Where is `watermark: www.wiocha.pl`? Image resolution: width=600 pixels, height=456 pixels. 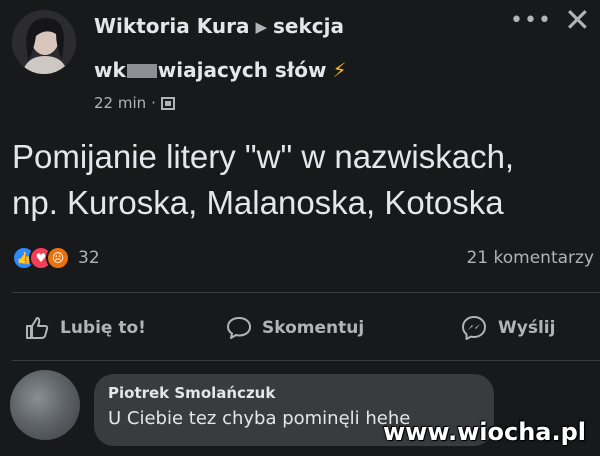
watermark: www.wiocha.pl is located at coordinates (484, 432).